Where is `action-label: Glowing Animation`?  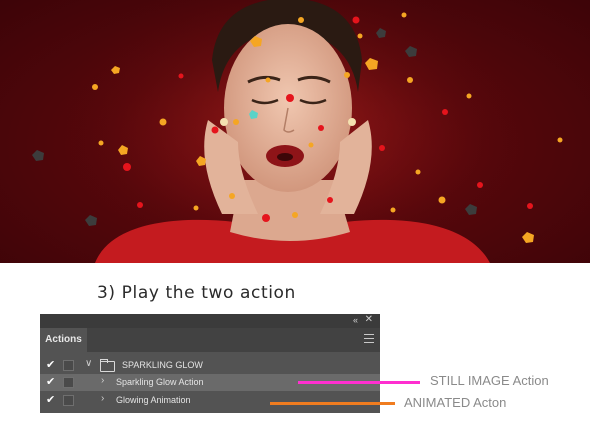 action-label: Glowing Animation is located at coordinates (153, 400).